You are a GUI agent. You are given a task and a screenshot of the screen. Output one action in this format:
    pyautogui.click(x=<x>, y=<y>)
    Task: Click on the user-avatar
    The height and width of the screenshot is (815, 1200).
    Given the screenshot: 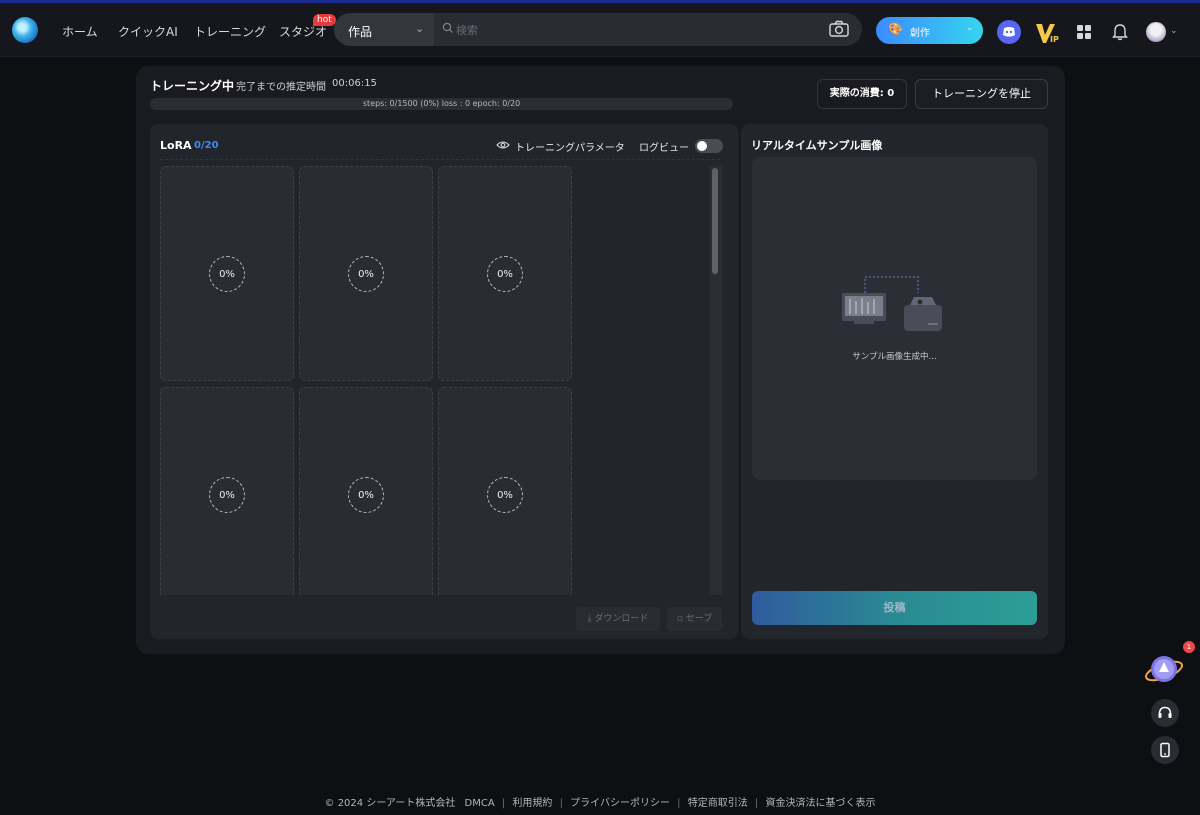 What is the action you would take?
    pyautogui.click(x=1156, y=32)
    